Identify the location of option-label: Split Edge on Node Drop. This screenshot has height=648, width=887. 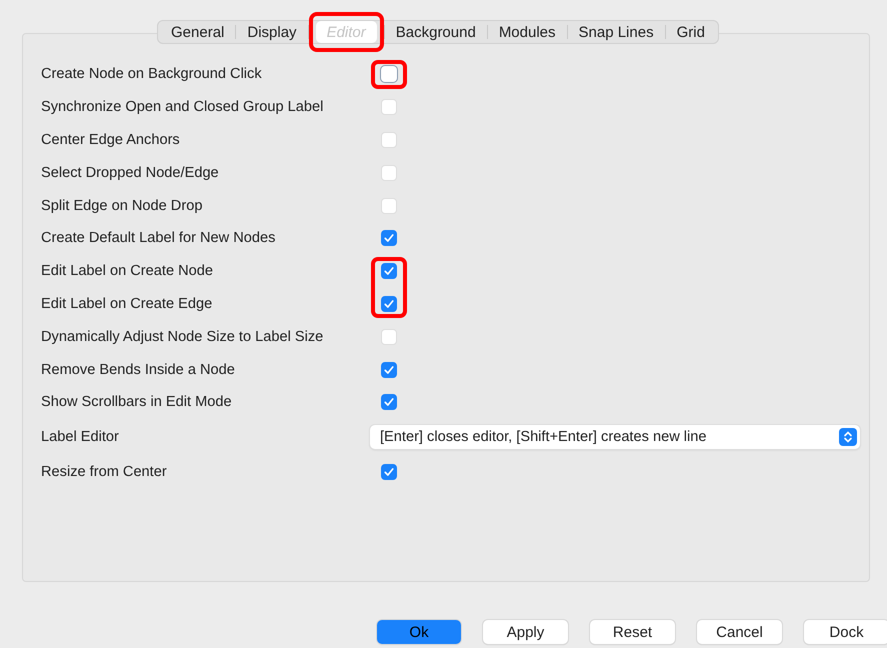
(122, 206).